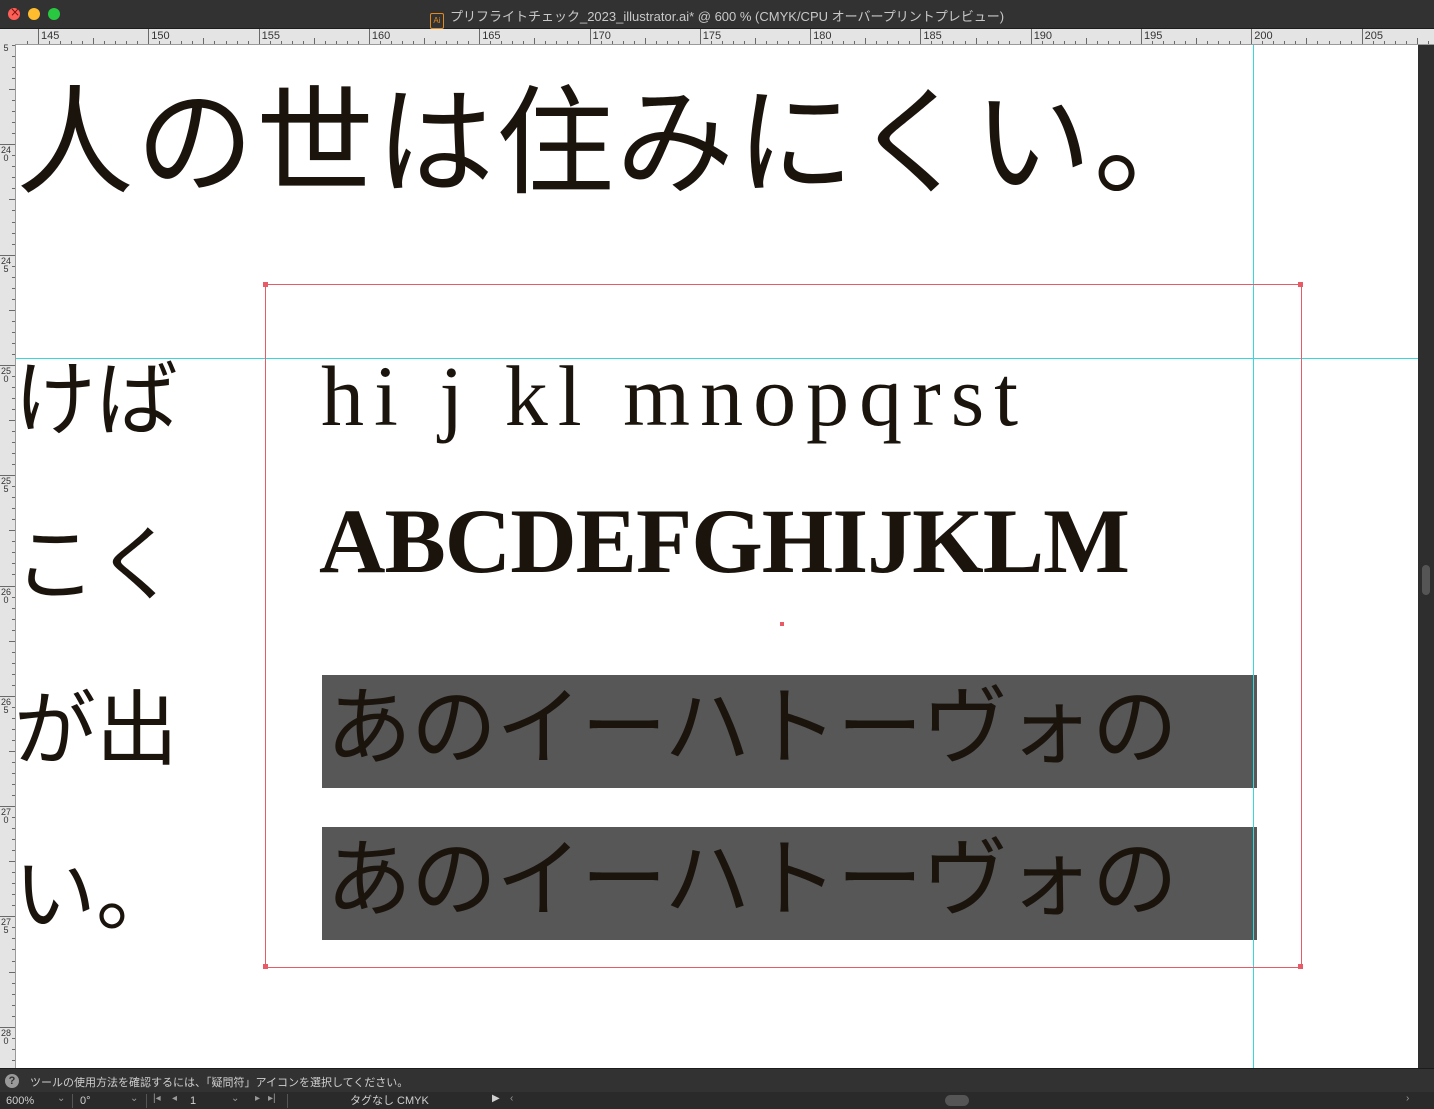 This screenshot has width=1434, height=1109. I want to click on selection-handle-bottom-right, so click(1300, 966).